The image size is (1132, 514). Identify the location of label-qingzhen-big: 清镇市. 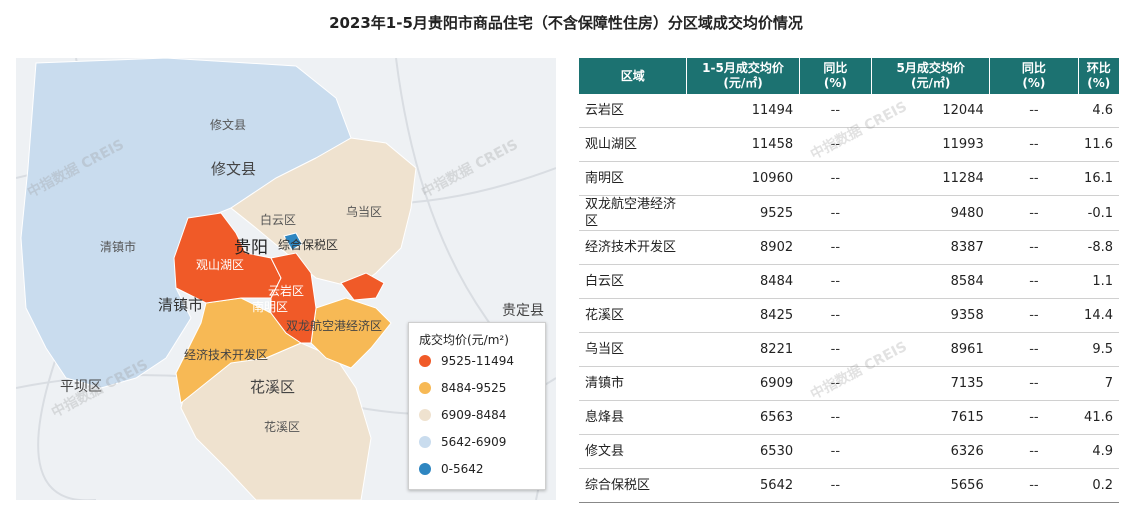
(181, 305).